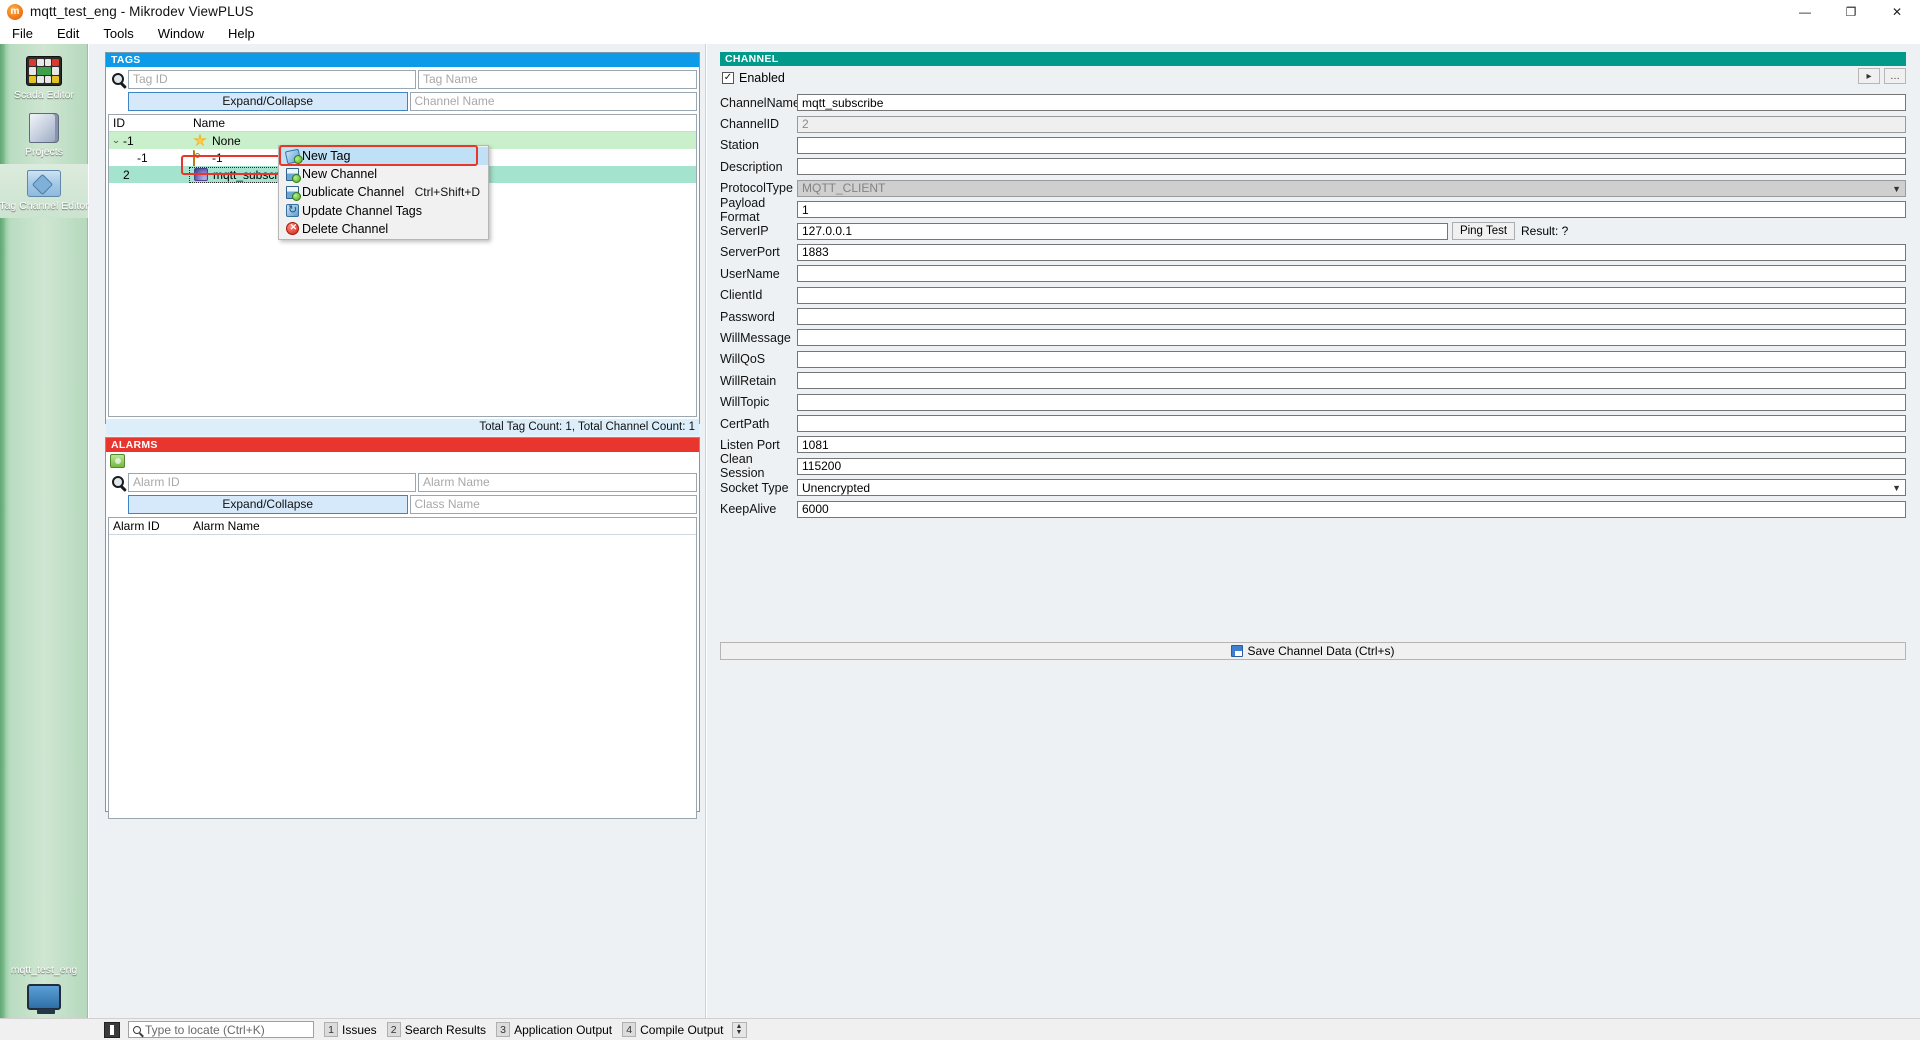 The width and height of the screenshot is (1920, 1040). I want to click on spacer-icon, so click(118, 101).